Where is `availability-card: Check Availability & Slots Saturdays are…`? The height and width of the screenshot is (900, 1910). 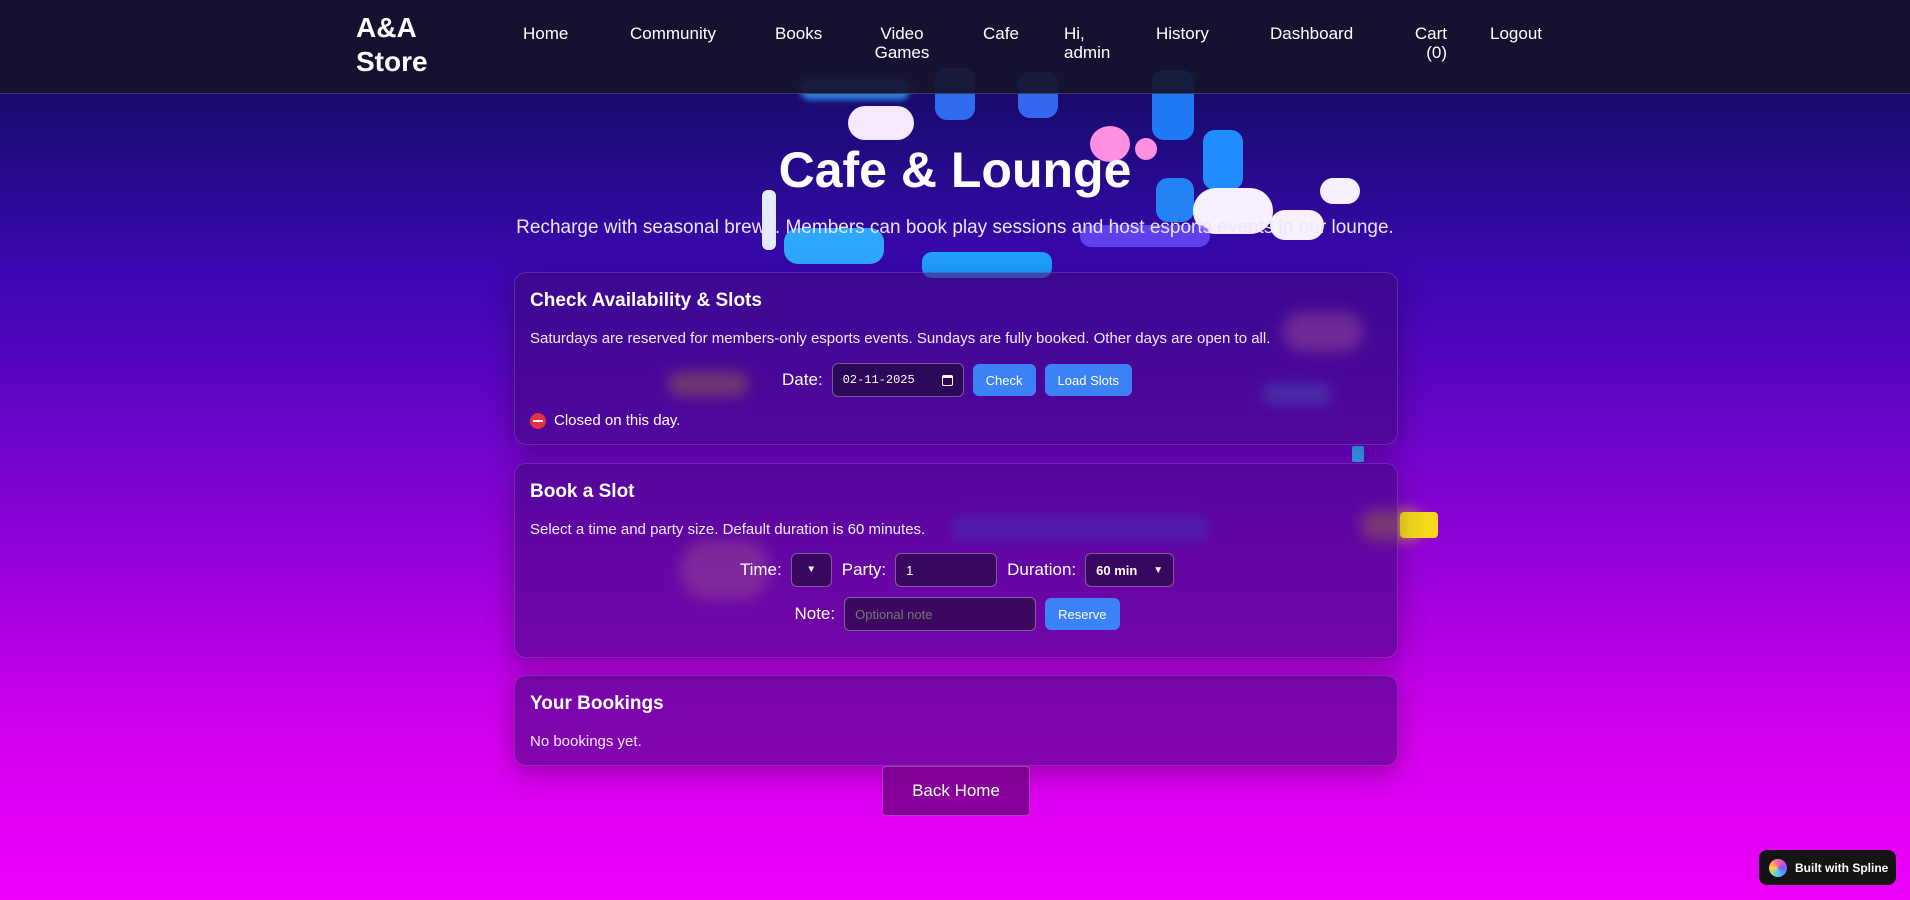
availability-card: Check Availability & Slots Saturdays are… is located at coordinates (956, 358).